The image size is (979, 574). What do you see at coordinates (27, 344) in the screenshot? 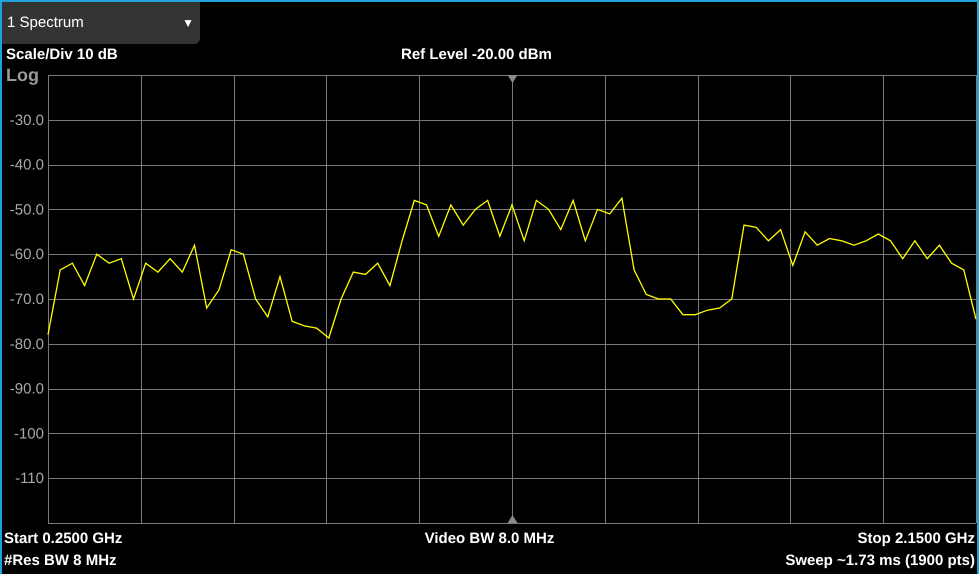
I see `y-tick-label: -80.0` at bounding box center [27, 344].